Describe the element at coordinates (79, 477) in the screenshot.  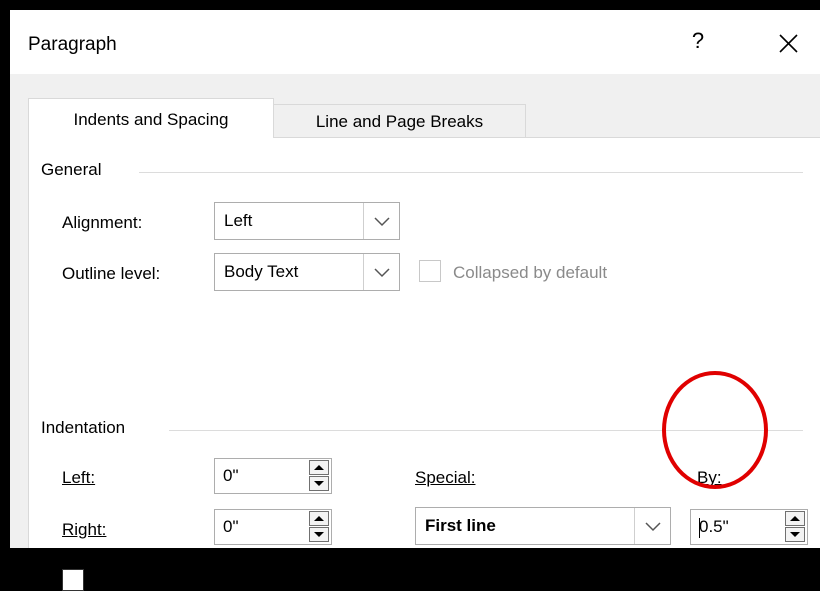
I see `left-indent-label: Left:` at that location.